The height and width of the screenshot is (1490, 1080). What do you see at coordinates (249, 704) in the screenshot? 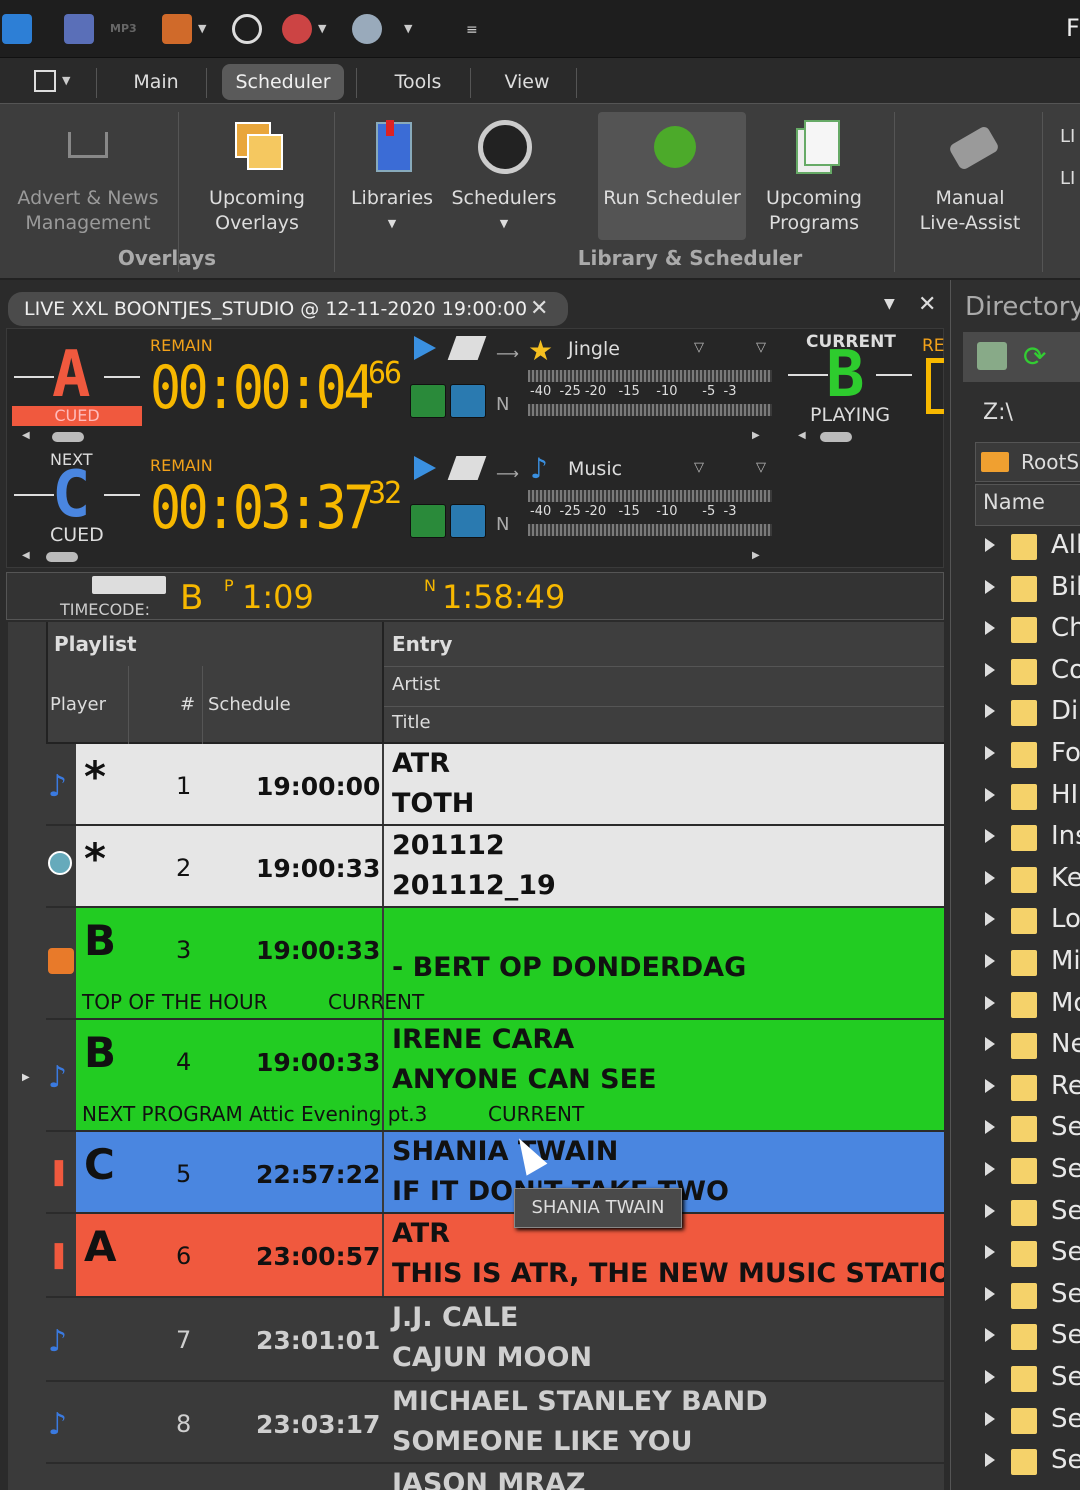
I see `header-schedule: Schedule` at bounding box center [249, 704].